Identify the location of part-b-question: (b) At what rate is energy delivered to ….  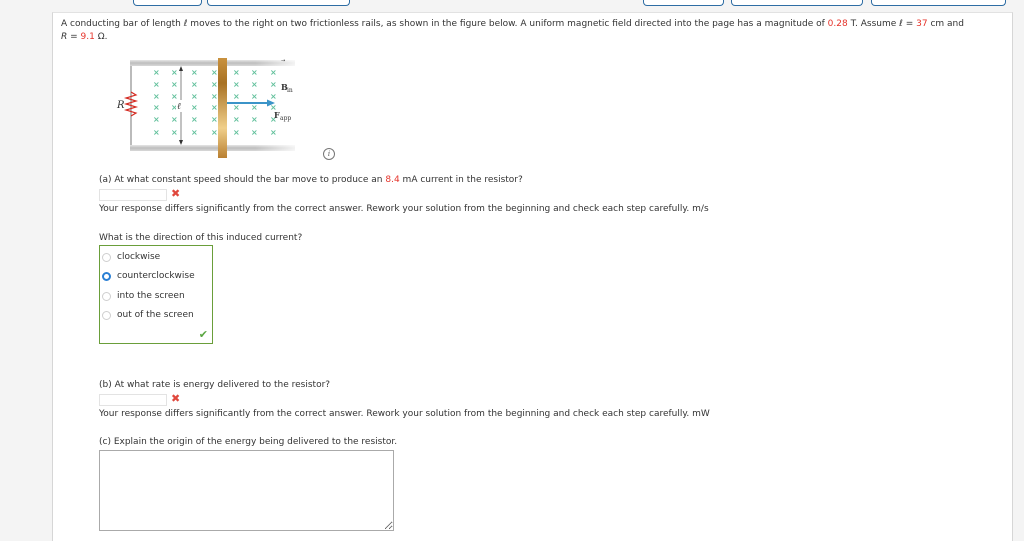
(215, 385).